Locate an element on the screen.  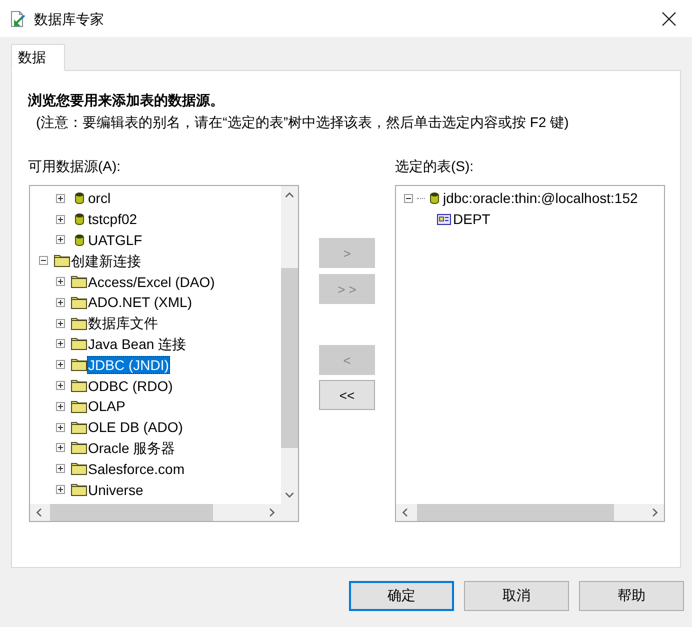
tree-item: Universe is located at coordinates (115, 489).